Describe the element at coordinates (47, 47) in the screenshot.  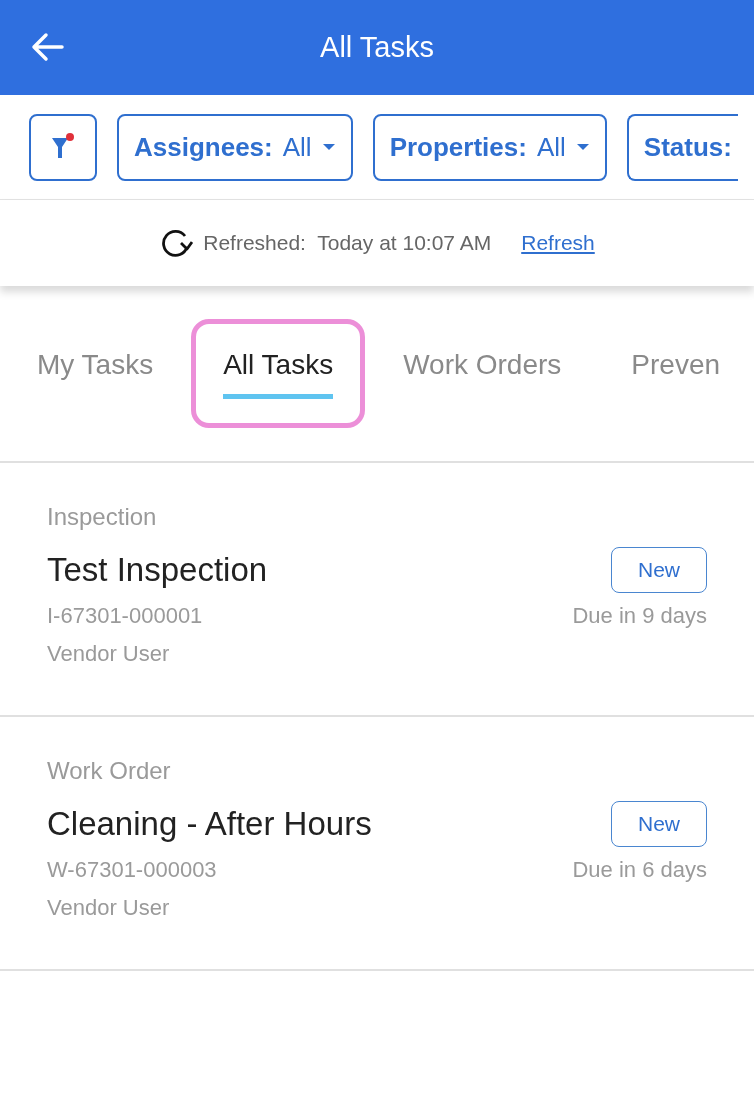
I see `back-arrow-icon` at that location.